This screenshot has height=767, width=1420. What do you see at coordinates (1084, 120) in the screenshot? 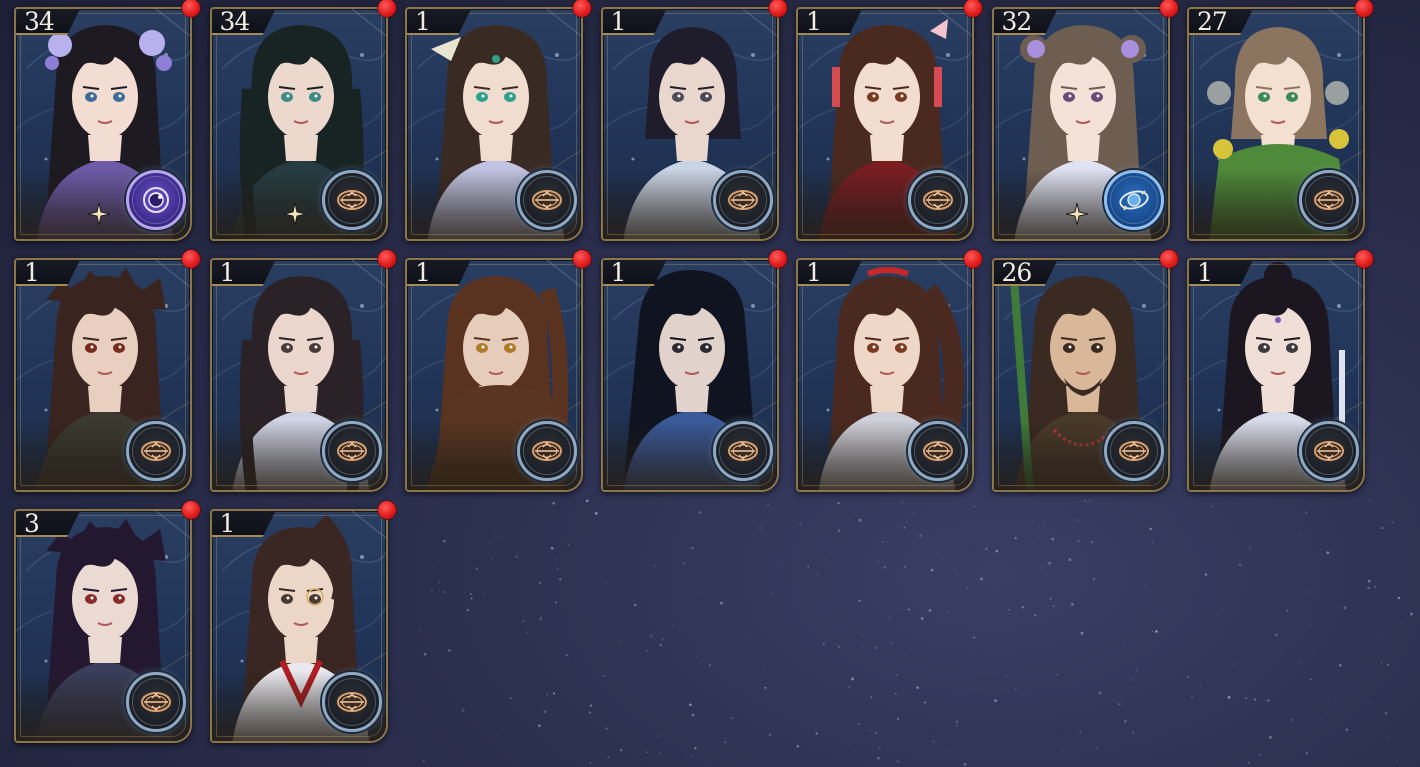
I see `character-card: 32` at bounding box center [1084, 120].